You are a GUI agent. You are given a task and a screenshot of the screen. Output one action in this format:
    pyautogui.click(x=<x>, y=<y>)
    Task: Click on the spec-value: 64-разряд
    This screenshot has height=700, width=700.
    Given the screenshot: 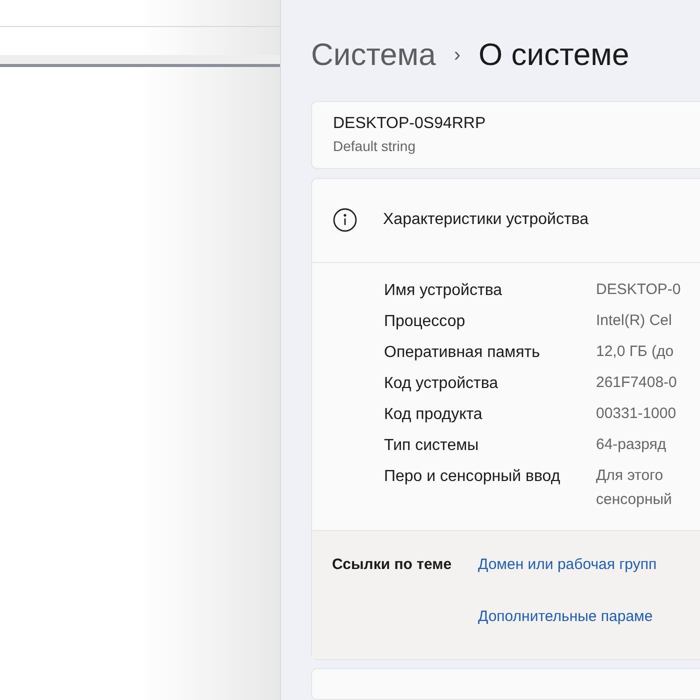 What is the action you would take?
    pyautogui.click(x=631, y=444)
    